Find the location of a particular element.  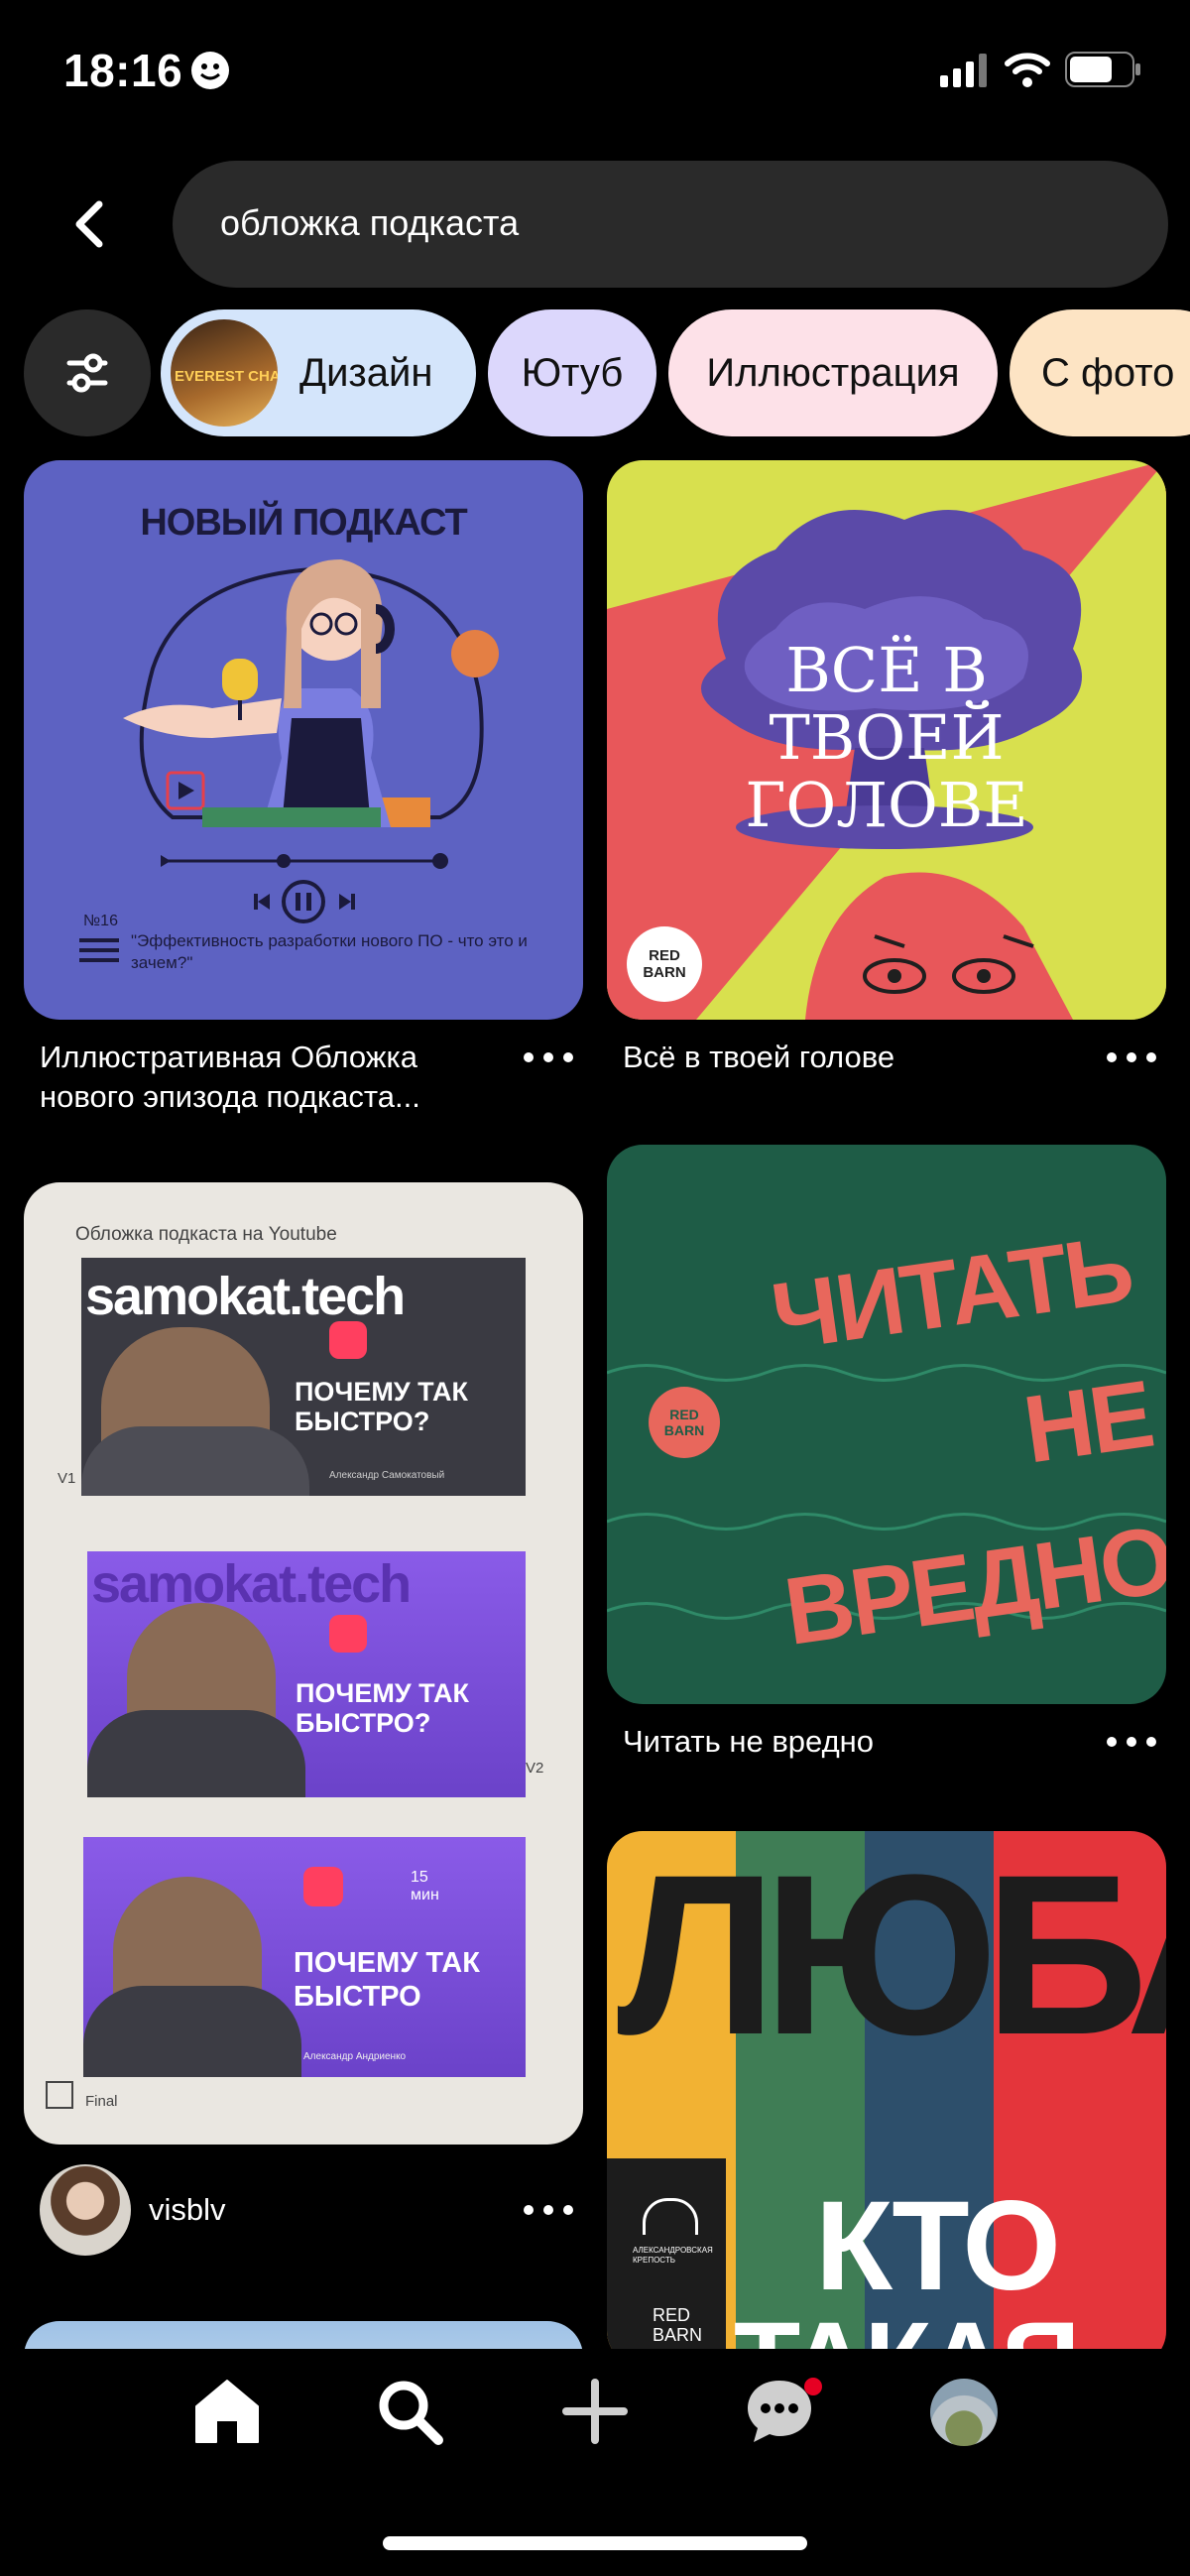

author-name: Александр Андриенко is located at coordinates (355, 2056).